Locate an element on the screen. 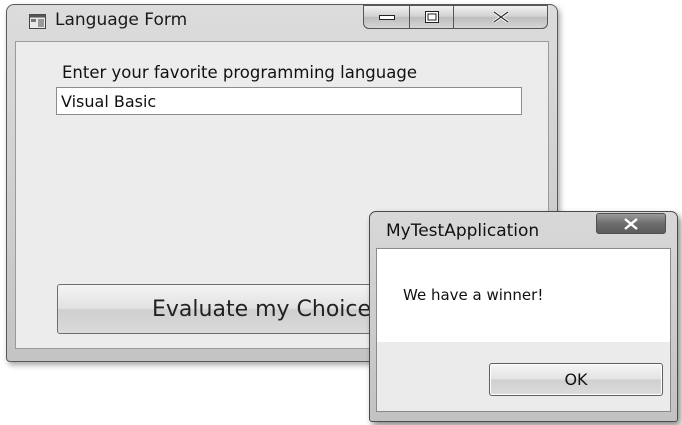 The width and height of the screenshot is (682, 425). ok-button: OK is located at coordinates (576, 379).